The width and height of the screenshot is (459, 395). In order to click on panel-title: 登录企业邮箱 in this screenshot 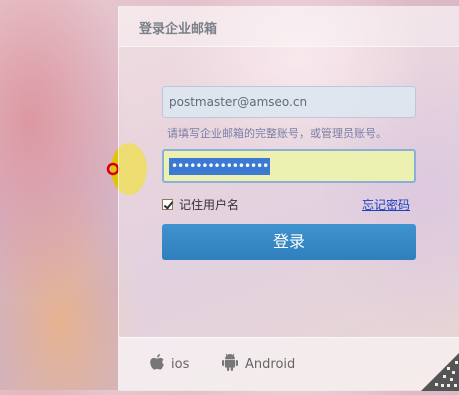, I will do `click(178, 29)`.